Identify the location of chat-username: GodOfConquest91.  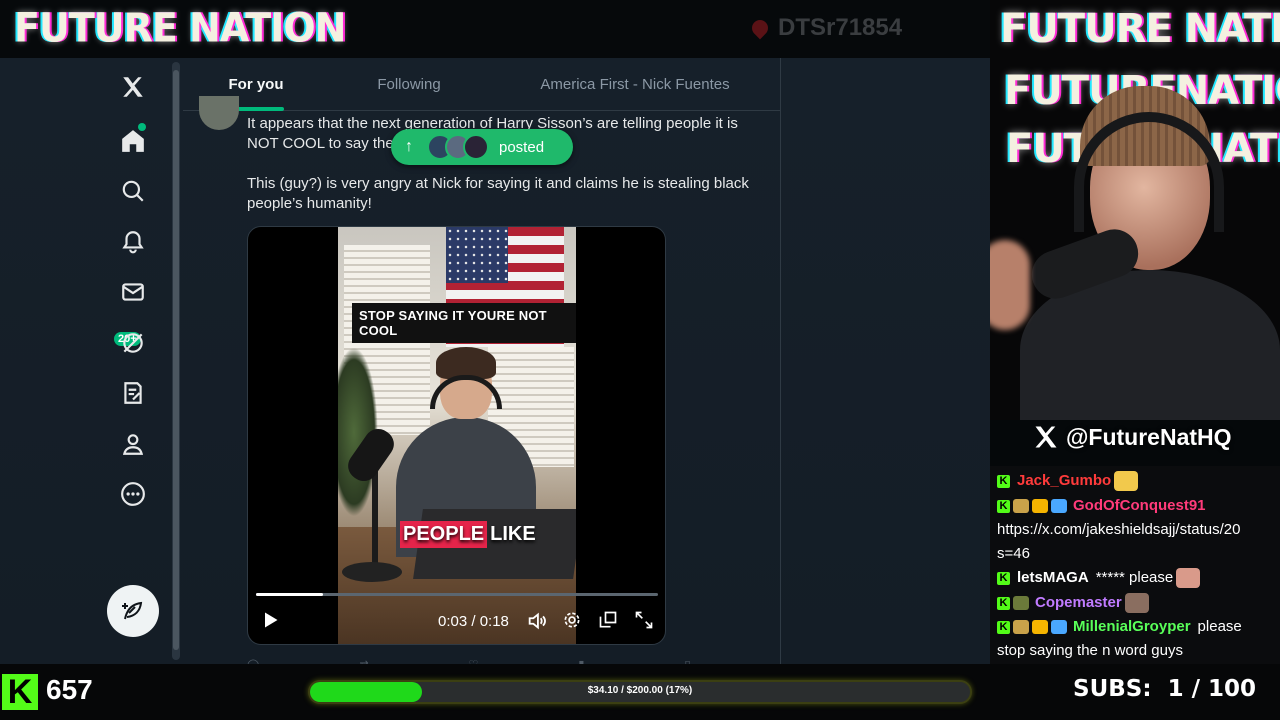
(1139, 506).